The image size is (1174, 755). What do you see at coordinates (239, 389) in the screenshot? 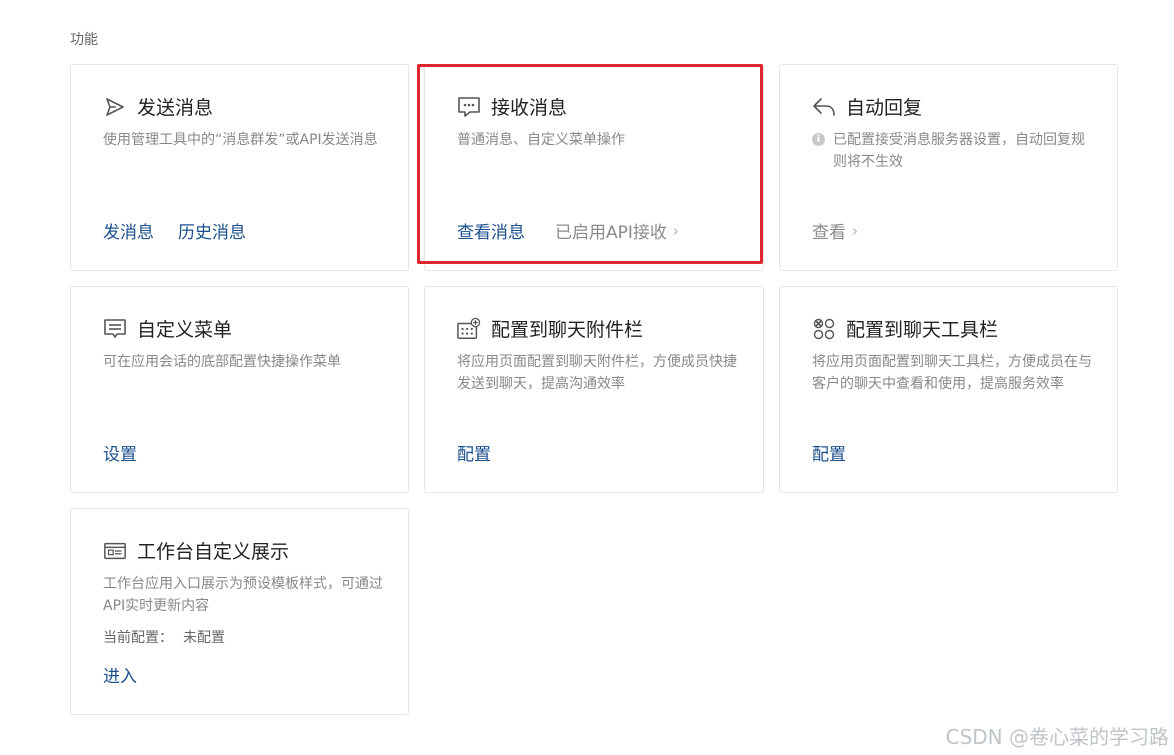
I see `card-custom-menu: 自定义菜单 可在应用会话的底部配置快捷操作菜单 设置` at bounding box center [239, 389].